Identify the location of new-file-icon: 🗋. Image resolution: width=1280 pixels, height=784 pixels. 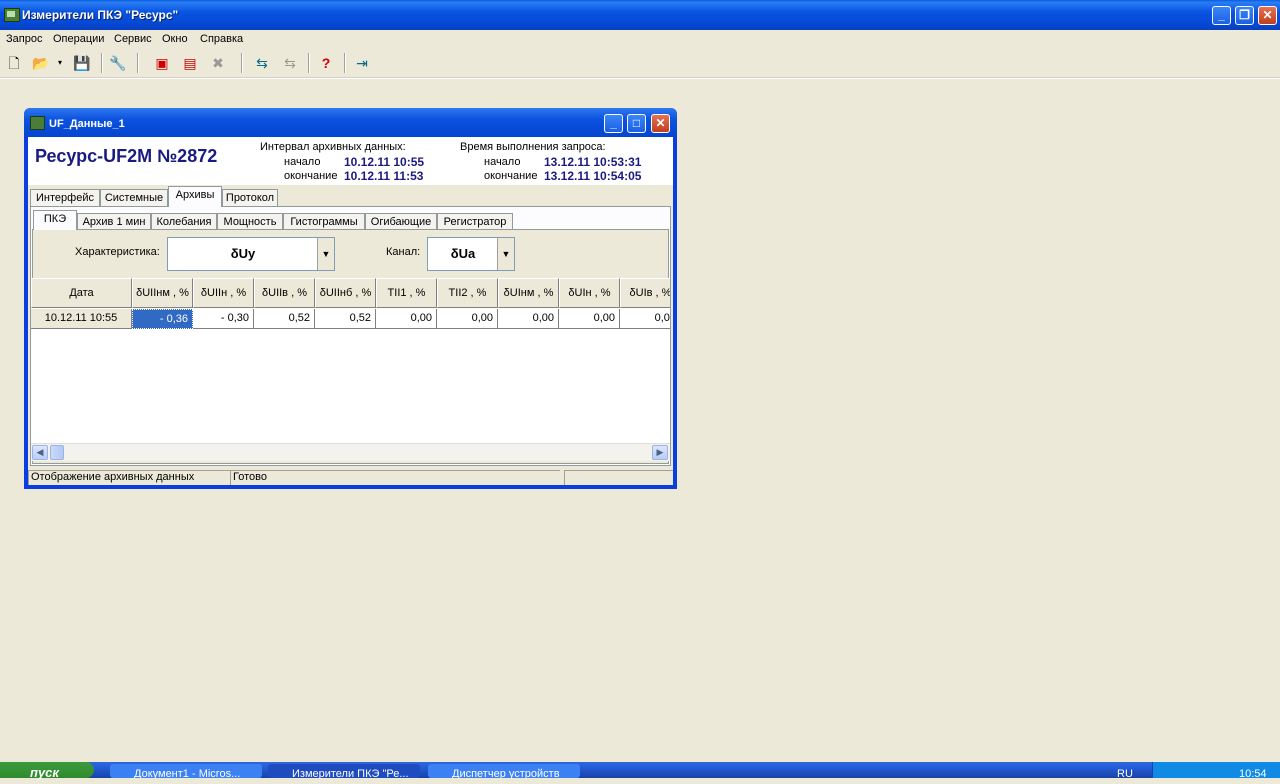
(14, 63).